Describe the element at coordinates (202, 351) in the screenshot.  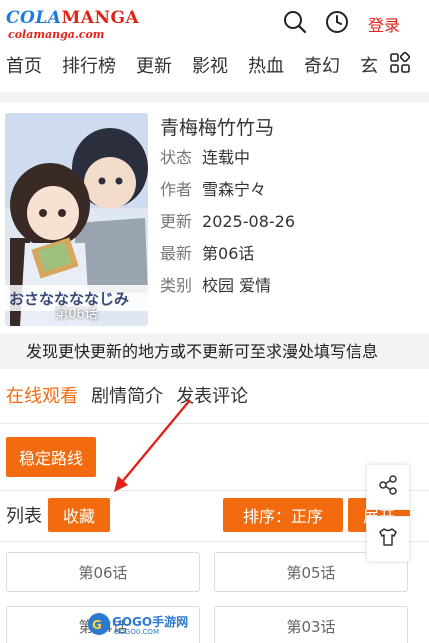
I see `notice-text: 发现更快更新的地方或不更新可至求漫处填写信息` at that location.